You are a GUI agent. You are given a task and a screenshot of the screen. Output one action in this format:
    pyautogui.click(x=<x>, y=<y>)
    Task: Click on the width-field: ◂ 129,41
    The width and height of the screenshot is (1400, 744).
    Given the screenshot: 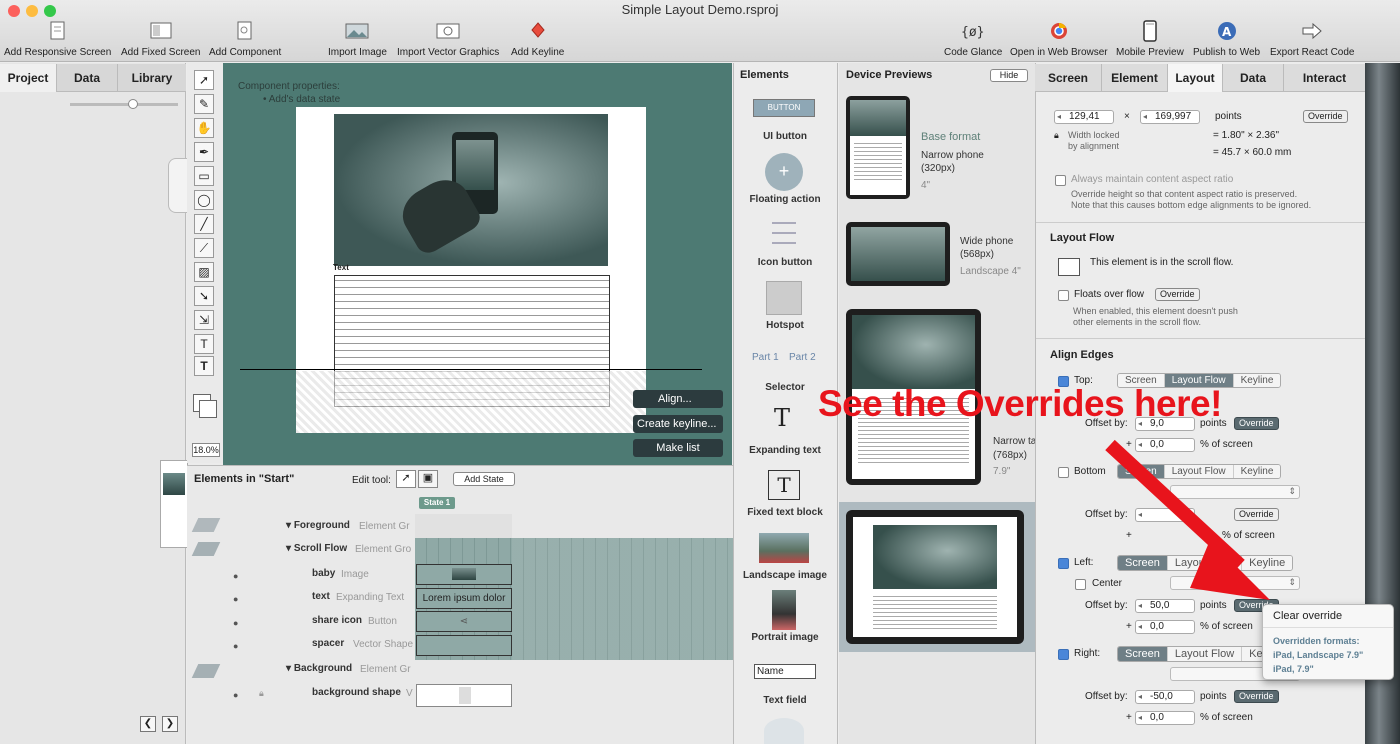 What is the action you would take?
    pyautogui.click(x=1084, y=117)
    